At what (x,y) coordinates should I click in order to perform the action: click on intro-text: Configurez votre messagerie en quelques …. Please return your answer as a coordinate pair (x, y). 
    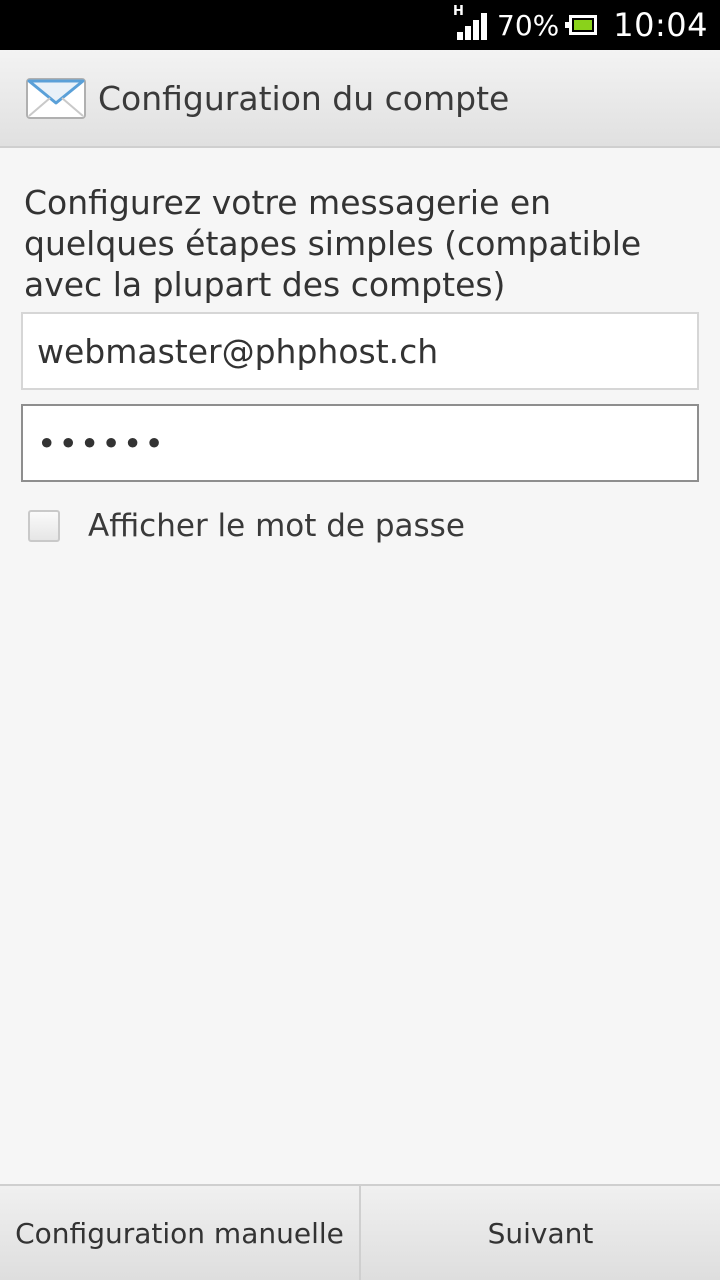
    Looking at the image, I should click on (333, 243).